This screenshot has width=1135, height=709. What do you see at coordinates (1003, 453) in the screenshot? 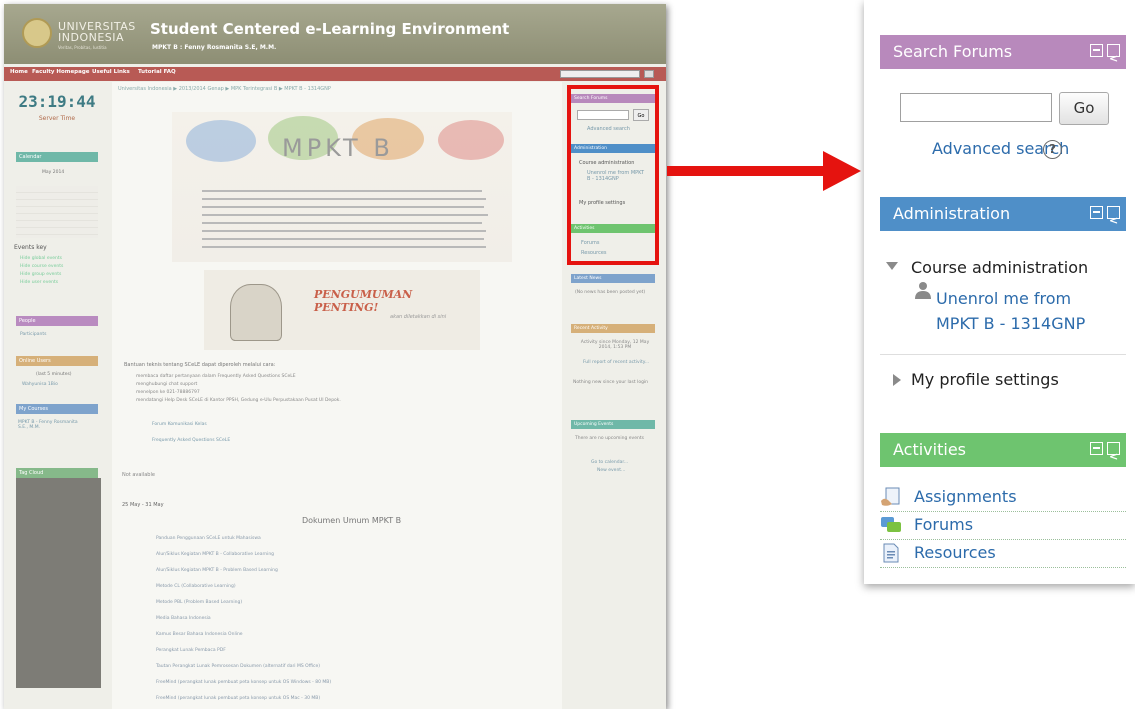
I see `activities-header: Activities` at bounding box center [1003, 453].